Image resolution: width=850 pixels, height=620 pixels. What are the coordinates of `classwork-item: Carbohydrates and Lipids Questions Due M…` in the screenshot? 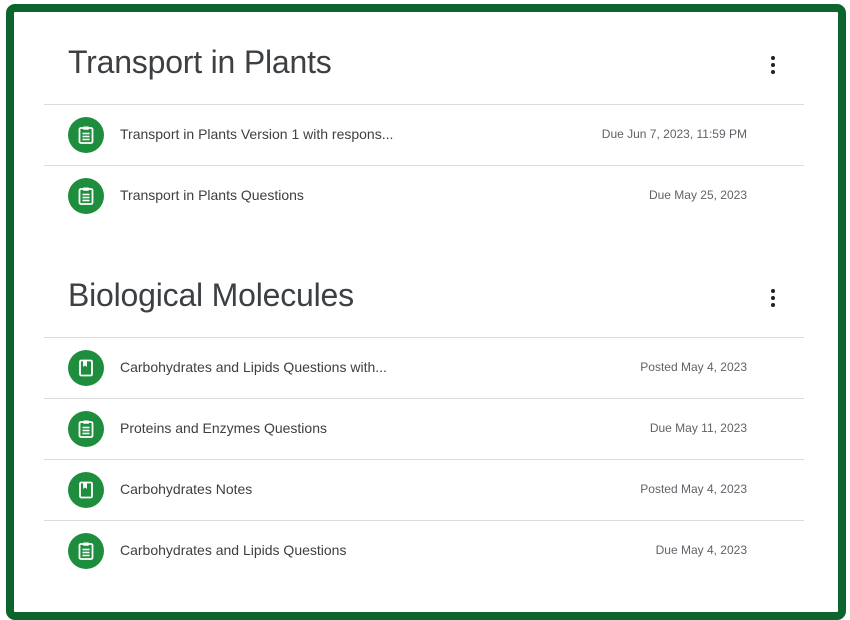 It's located at (424, 551).